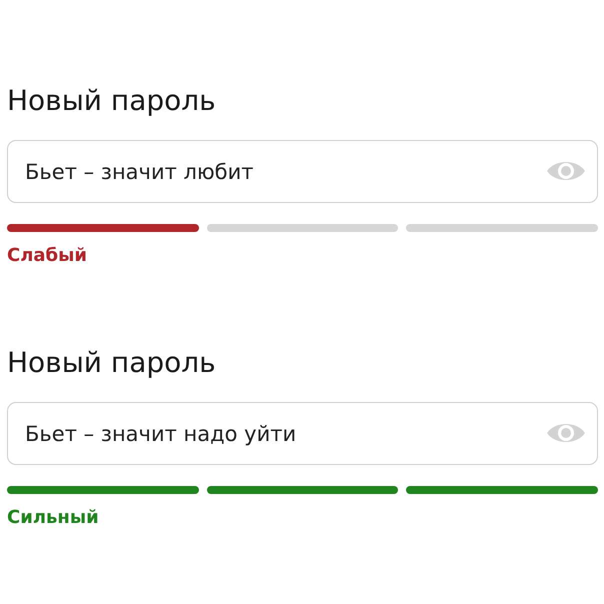  I want to click on password-field: Бьет – значит любит, so click(302, 171).